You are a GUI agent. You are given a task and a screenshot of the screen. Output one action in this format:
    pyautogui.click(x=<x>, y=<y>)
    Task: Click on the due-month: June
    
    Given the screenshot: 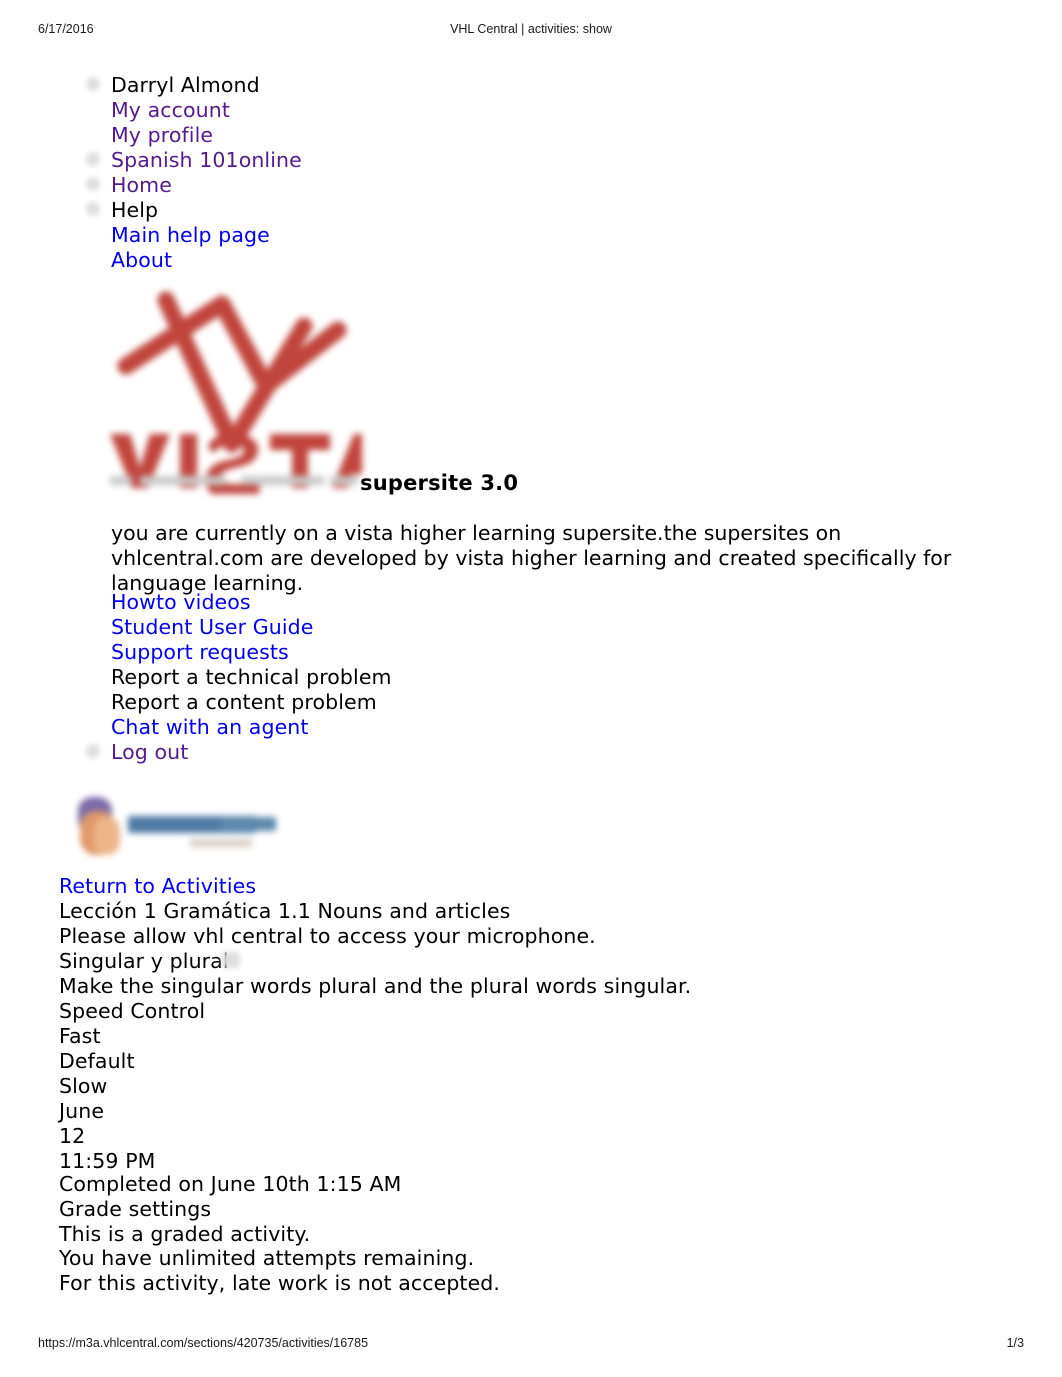 What is the action you would take?
    pyautogui.click(x=82, y=1111)
    